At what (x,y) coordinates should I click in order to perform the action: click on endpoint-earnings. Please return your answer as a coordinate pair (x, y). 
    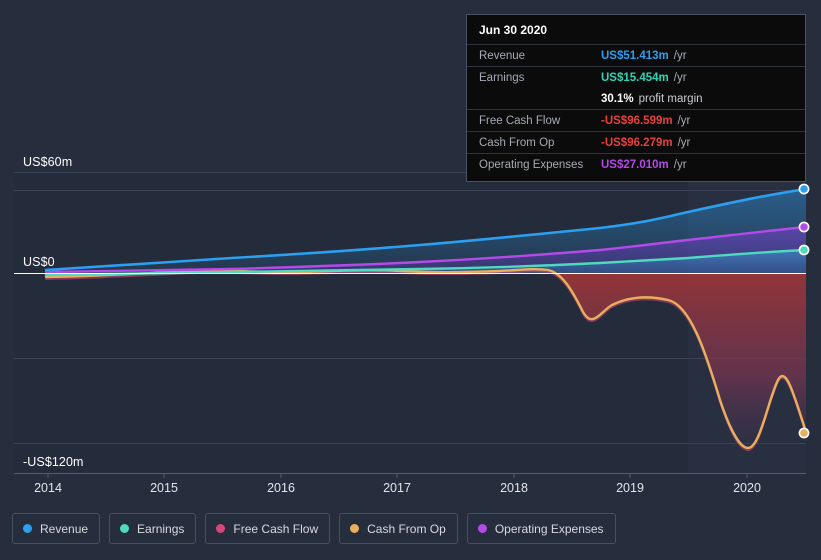
    Looking at the image, I should click on (804, 250).